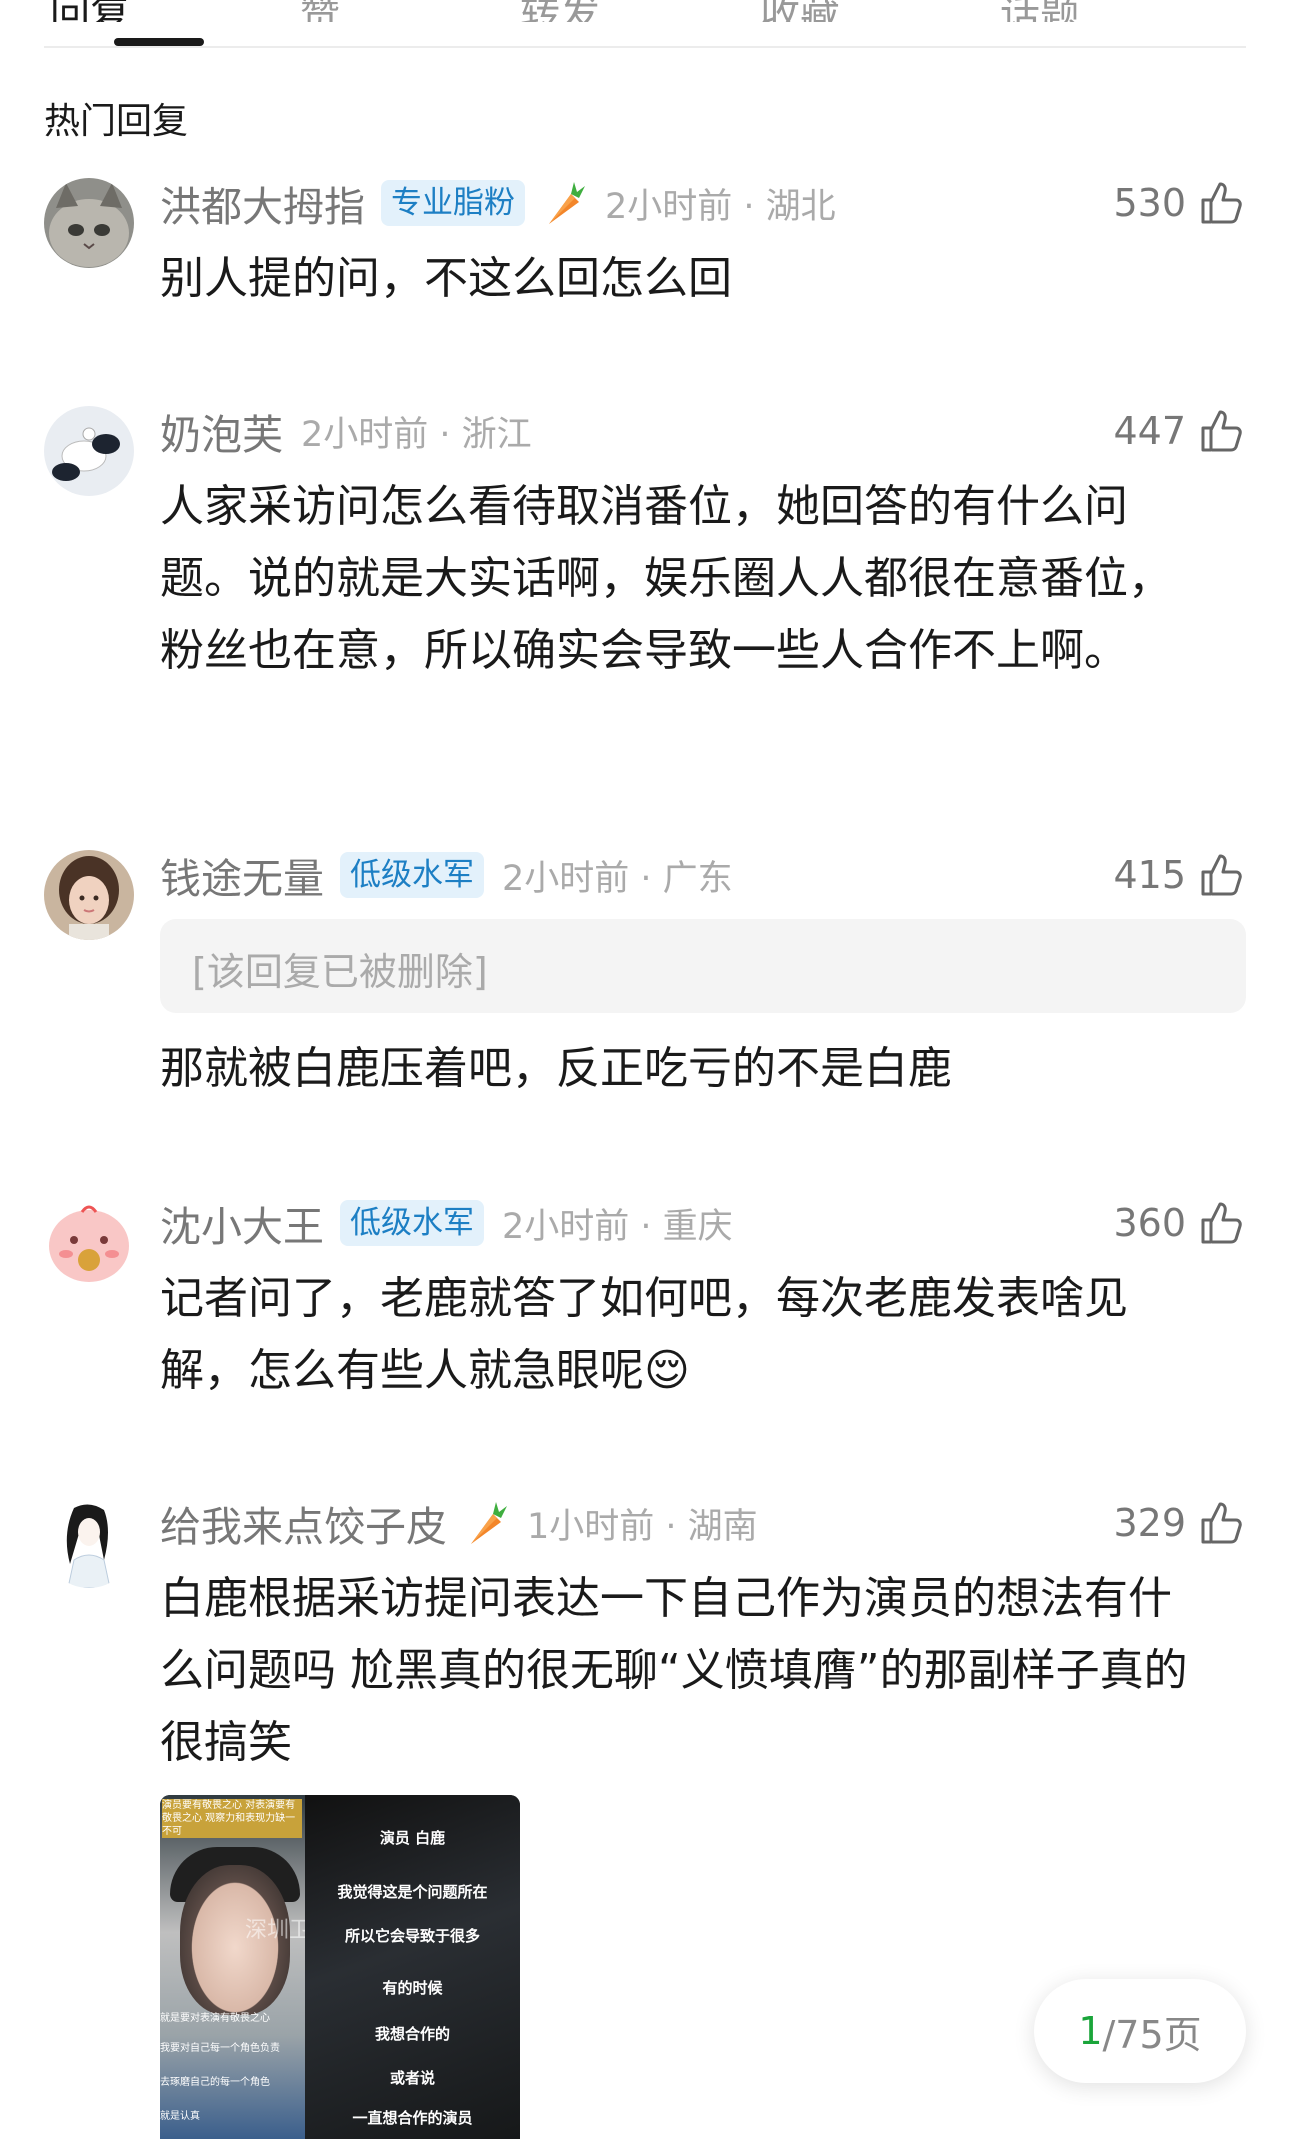 The height and width of the screenshot is (2139, 1290). What do you see at coordinates (1149, 875) in the screenshot?
I see `like-count: 415` at bounding box center [1149, 875].